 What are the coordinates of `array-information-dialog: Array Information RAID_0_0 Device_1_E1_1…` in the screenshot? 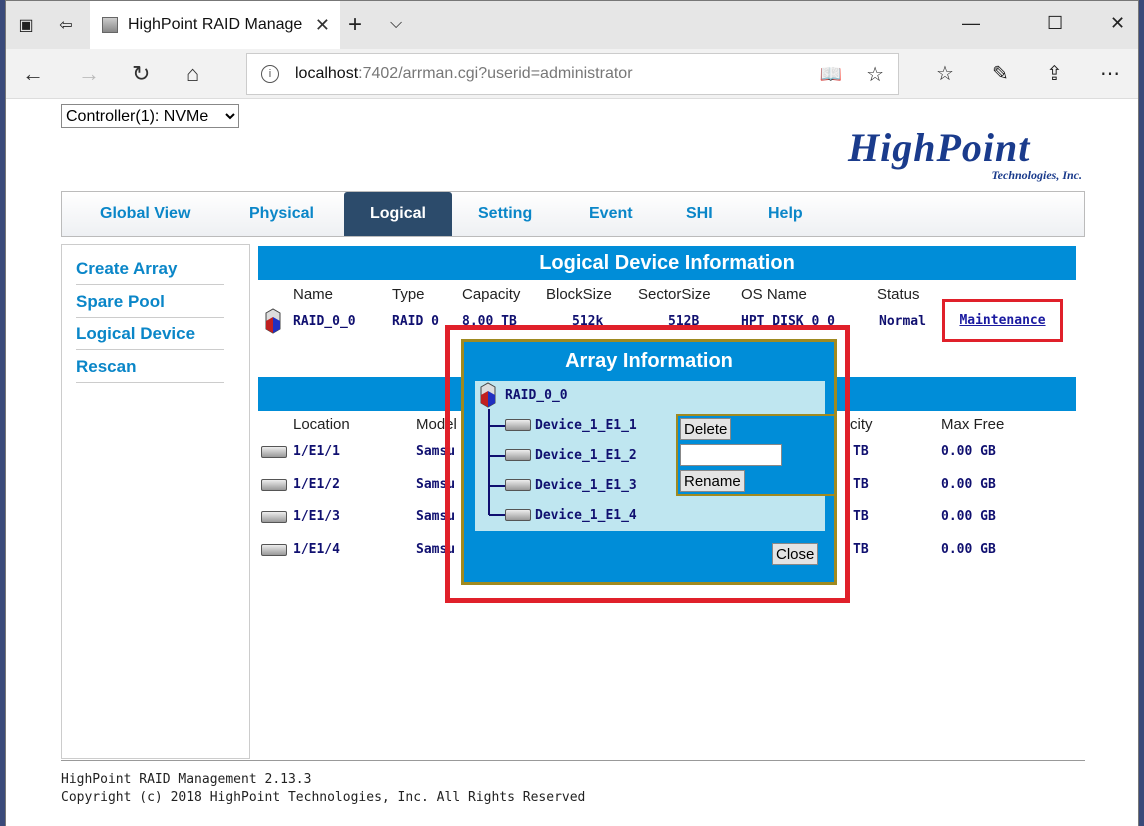 It's located at (649, 462).